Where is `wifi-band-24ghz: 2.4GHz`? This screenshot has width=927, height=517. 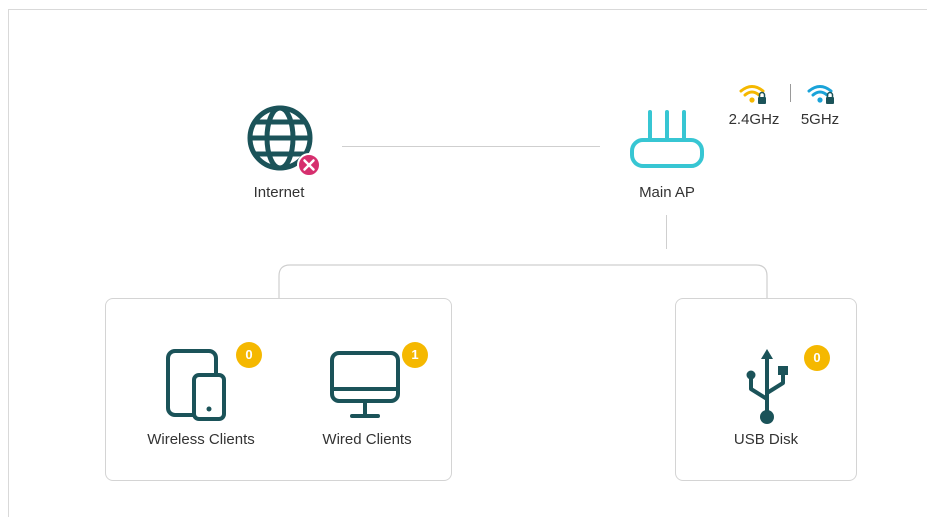
wifi-band-24ghz: 2.4GHz is located at coordinates (754, 105).